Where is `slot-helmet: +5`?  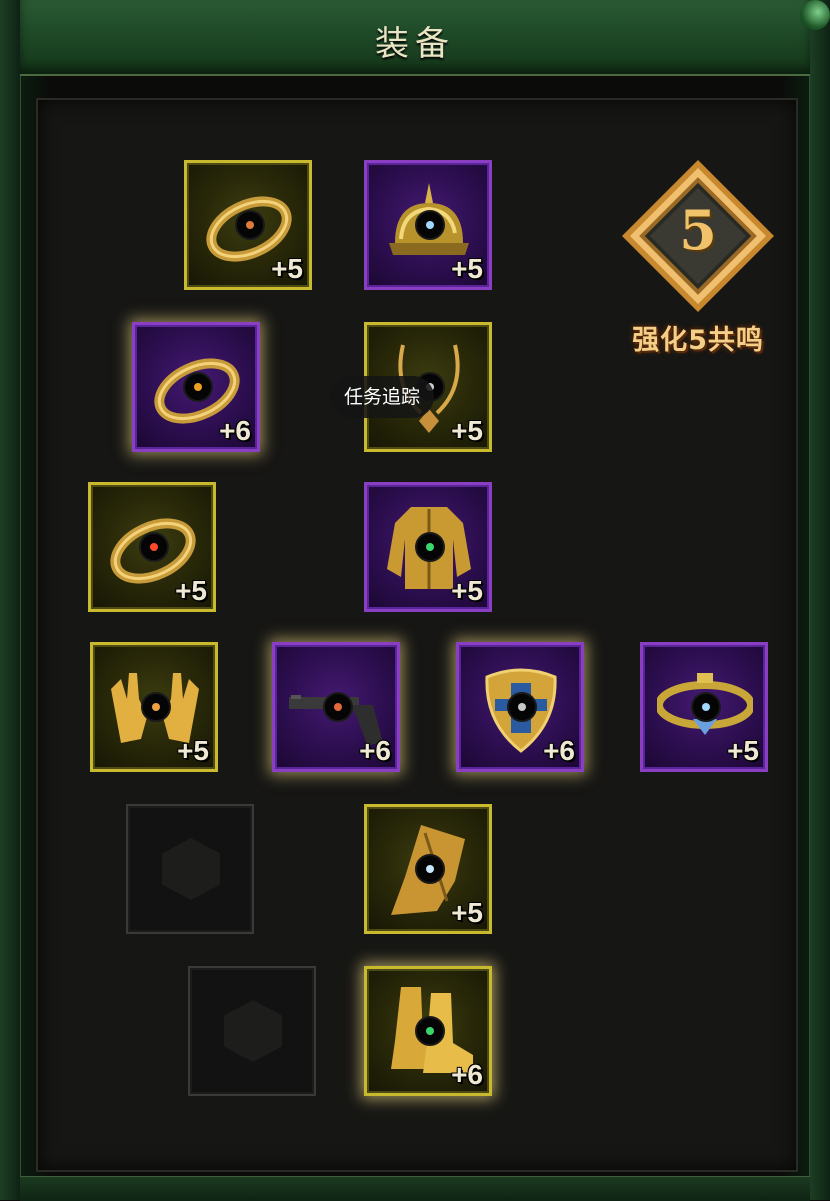
slot-helmet: +5 is located at coordinates (428, 225).